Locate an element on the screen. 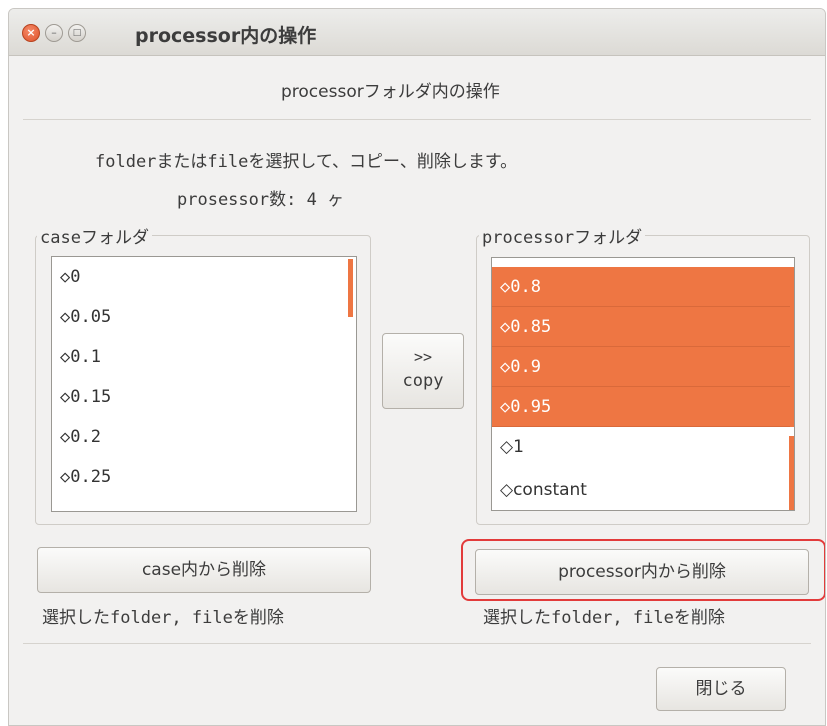  close-button: 閉じる is located at coordinates (721, 689).